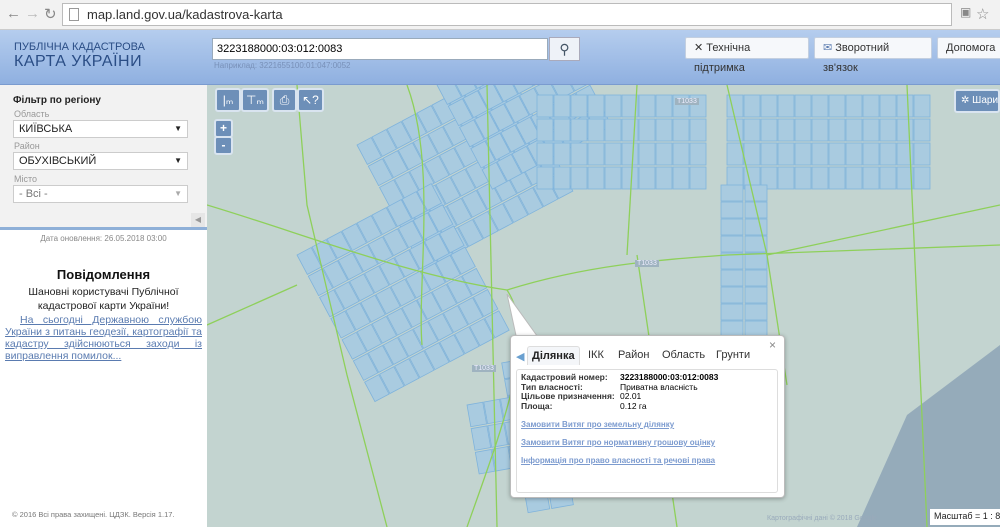 Image resolution: width=1000 pixels, height=527 pixels. Describe the element at coordinates (100, 129) in the screenshot. I see `oblast-select: КИЇВСЬКА ▼` at that location.